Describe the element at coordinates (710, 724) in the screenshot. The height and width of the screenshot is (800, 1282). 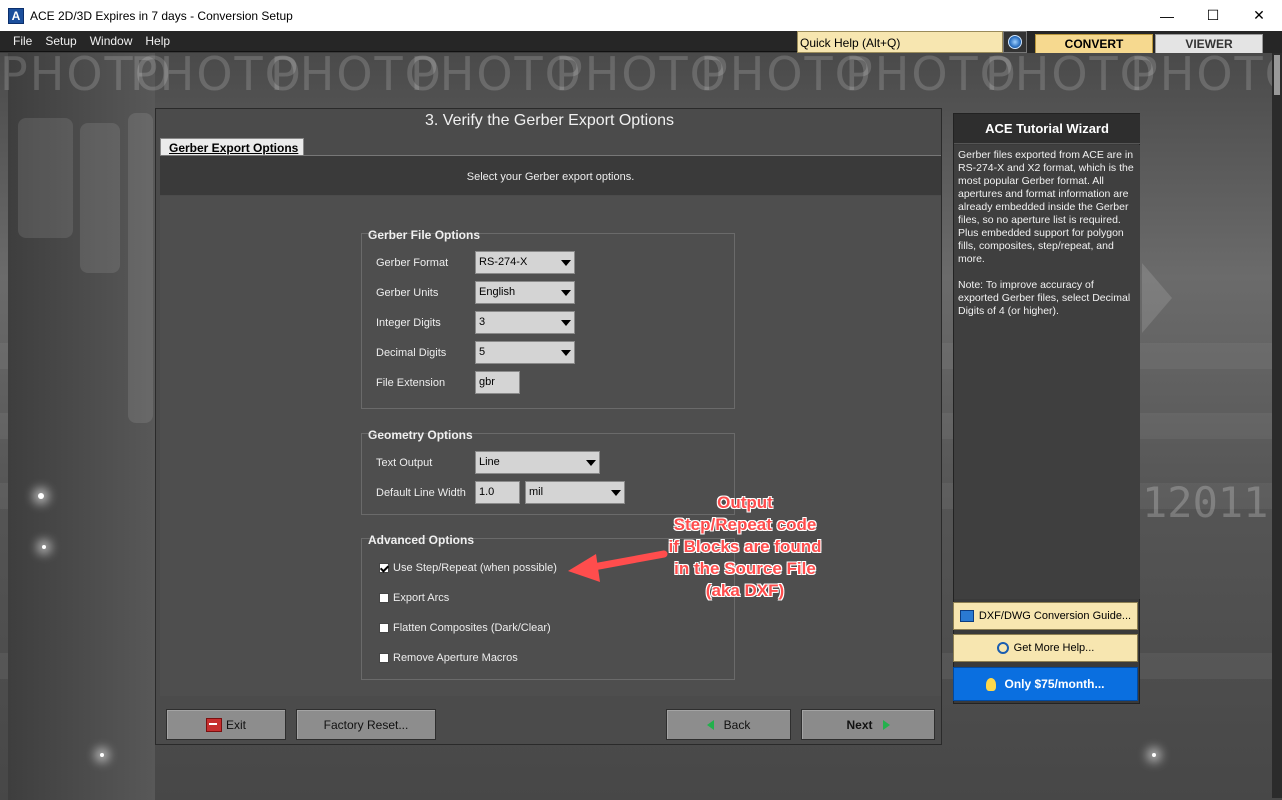
I see `back-arrow-icon` at that location.